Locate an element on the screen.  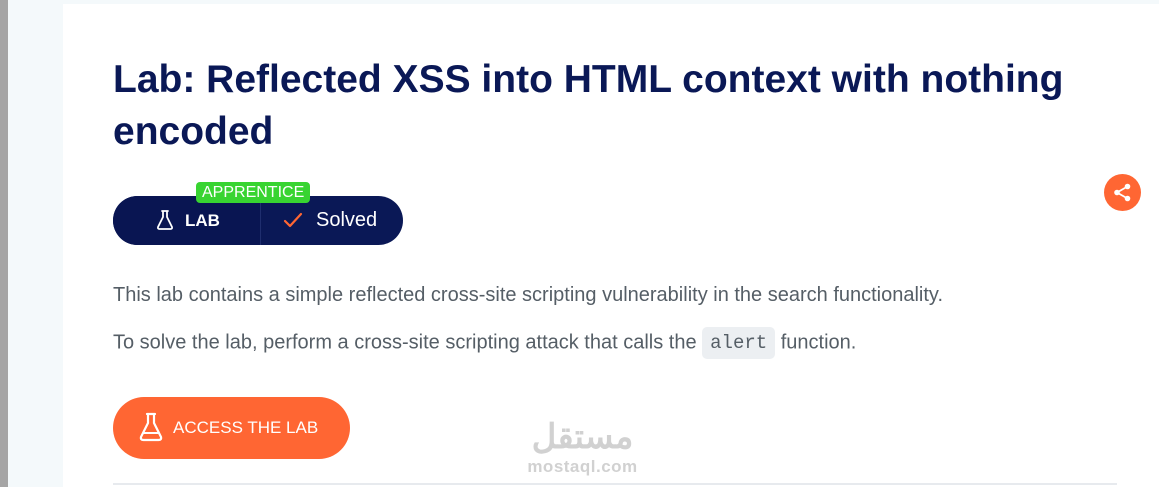
check-icon is located at coordinates (293, 220).